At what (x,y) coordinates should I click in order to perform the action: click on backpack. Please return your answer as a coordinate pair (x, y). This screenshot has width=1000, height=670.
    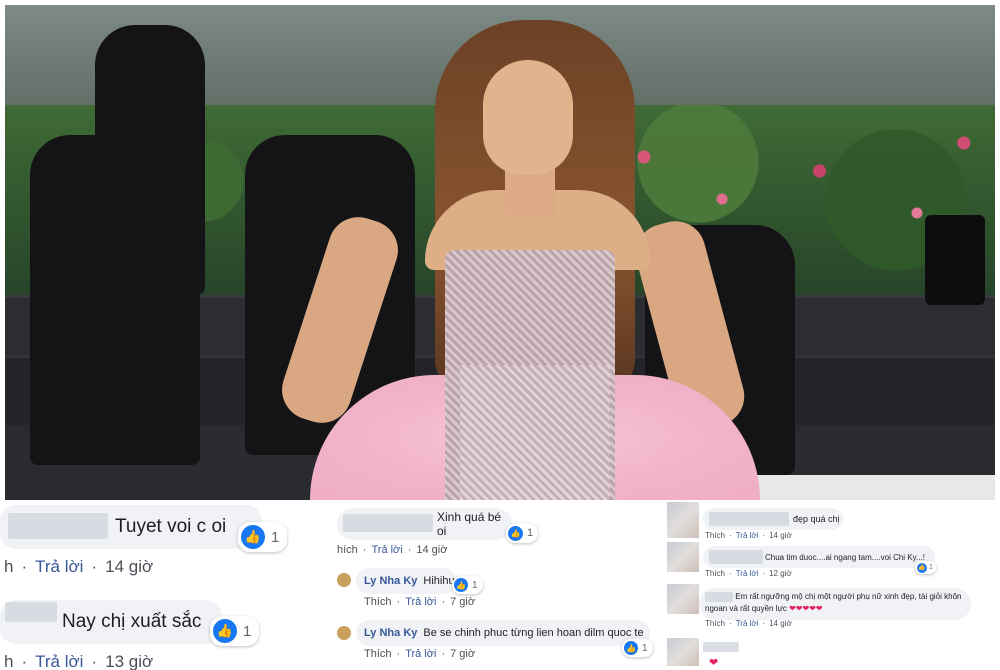
    Looking at the image, I should click on (955, 260).